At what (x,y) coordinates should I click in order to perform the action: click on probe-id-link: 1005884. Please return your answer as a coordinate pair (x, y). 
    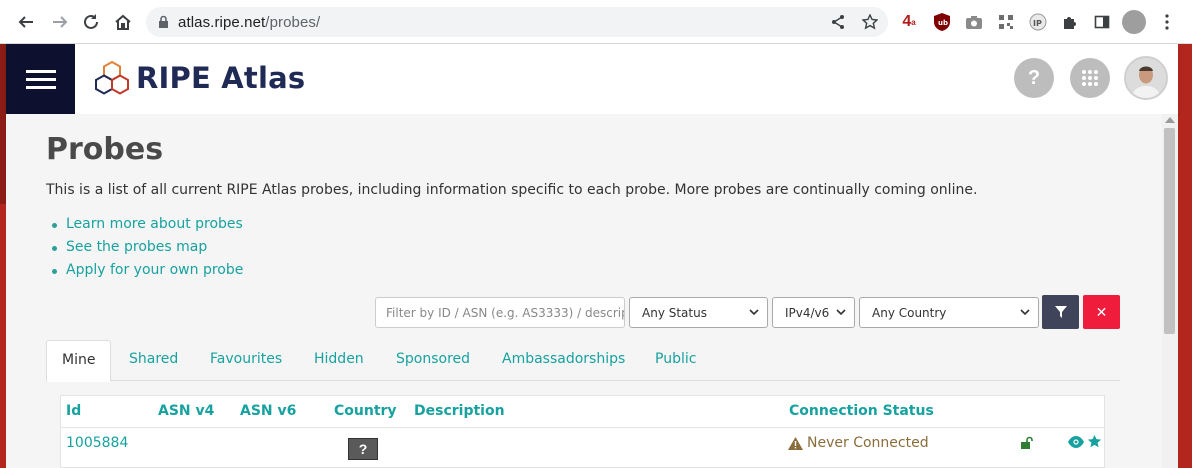
    Looking at the image, I should click on (97, 443).